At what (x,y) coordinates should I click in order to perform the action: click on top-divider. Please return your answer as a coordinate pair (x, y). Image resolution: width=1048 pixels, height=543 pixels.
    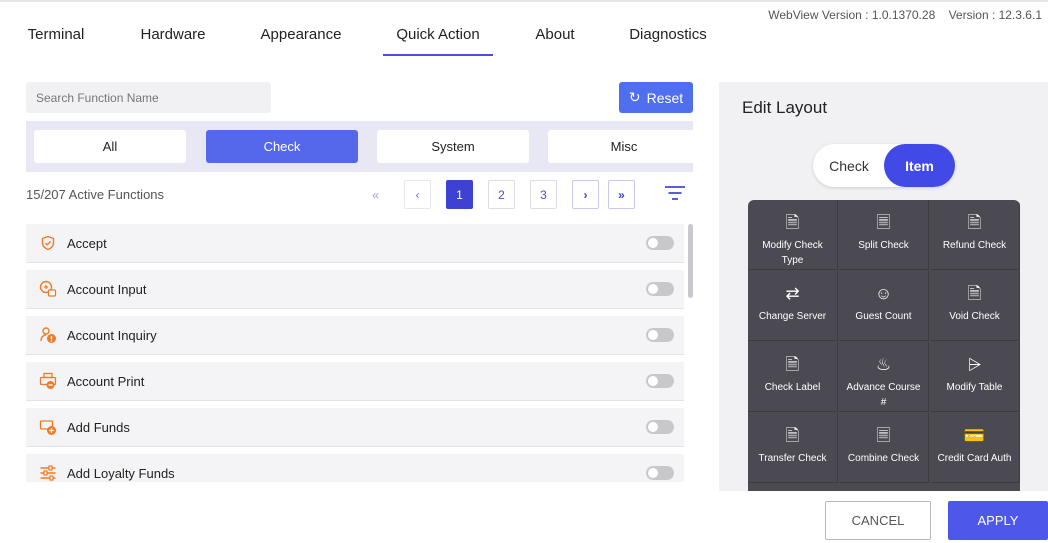
    Looking at the image, I should click on (524, 1).